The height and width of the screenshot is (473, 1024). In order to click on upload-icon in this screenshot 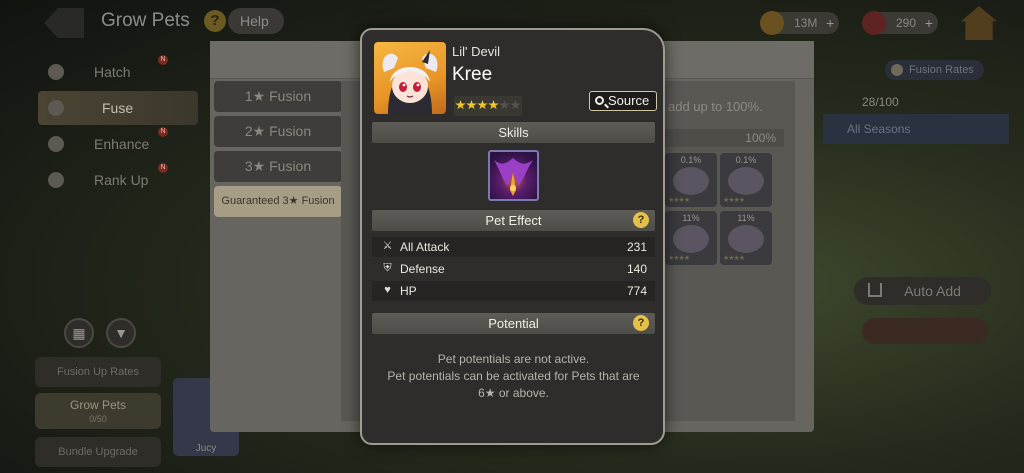, I will do `click(875, 290)`.